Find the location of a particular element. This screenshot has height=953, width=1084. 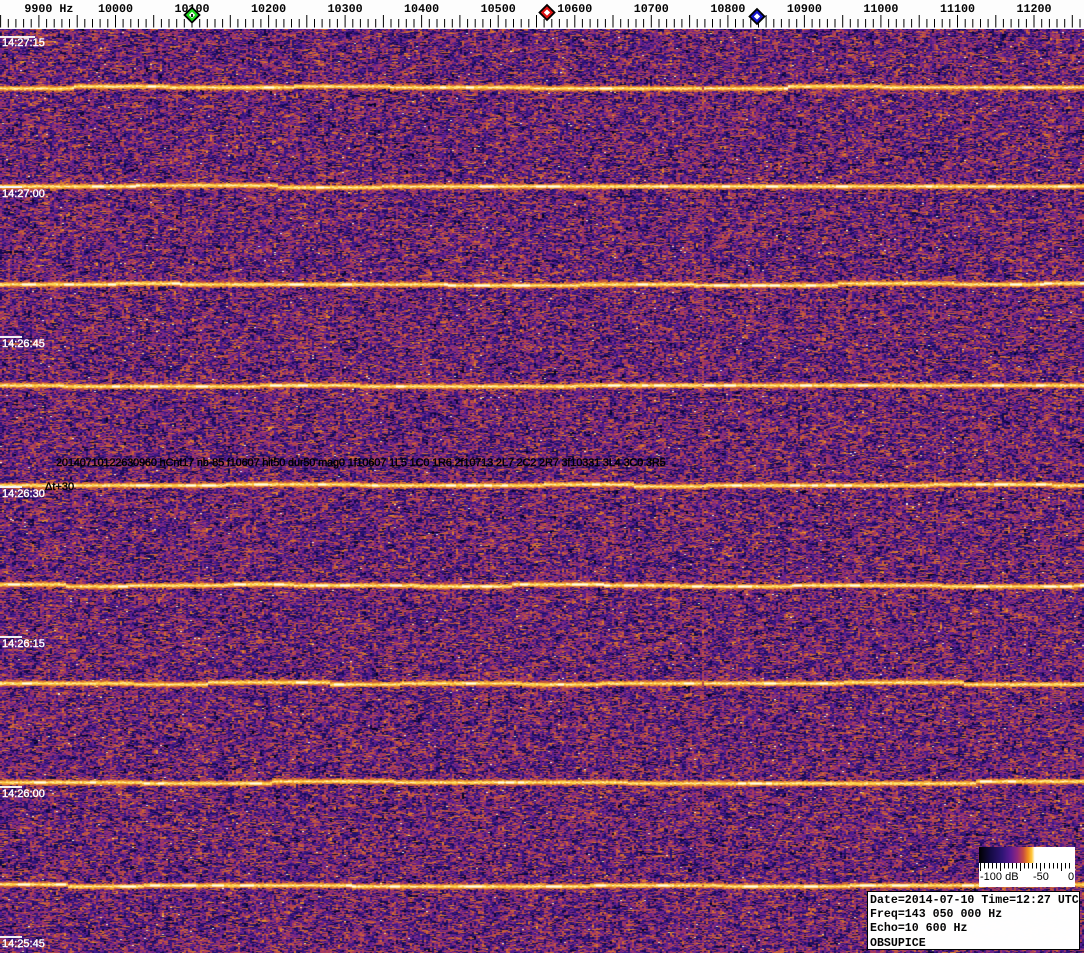

svg-text: 10700 is located at coordinates (651, 9).